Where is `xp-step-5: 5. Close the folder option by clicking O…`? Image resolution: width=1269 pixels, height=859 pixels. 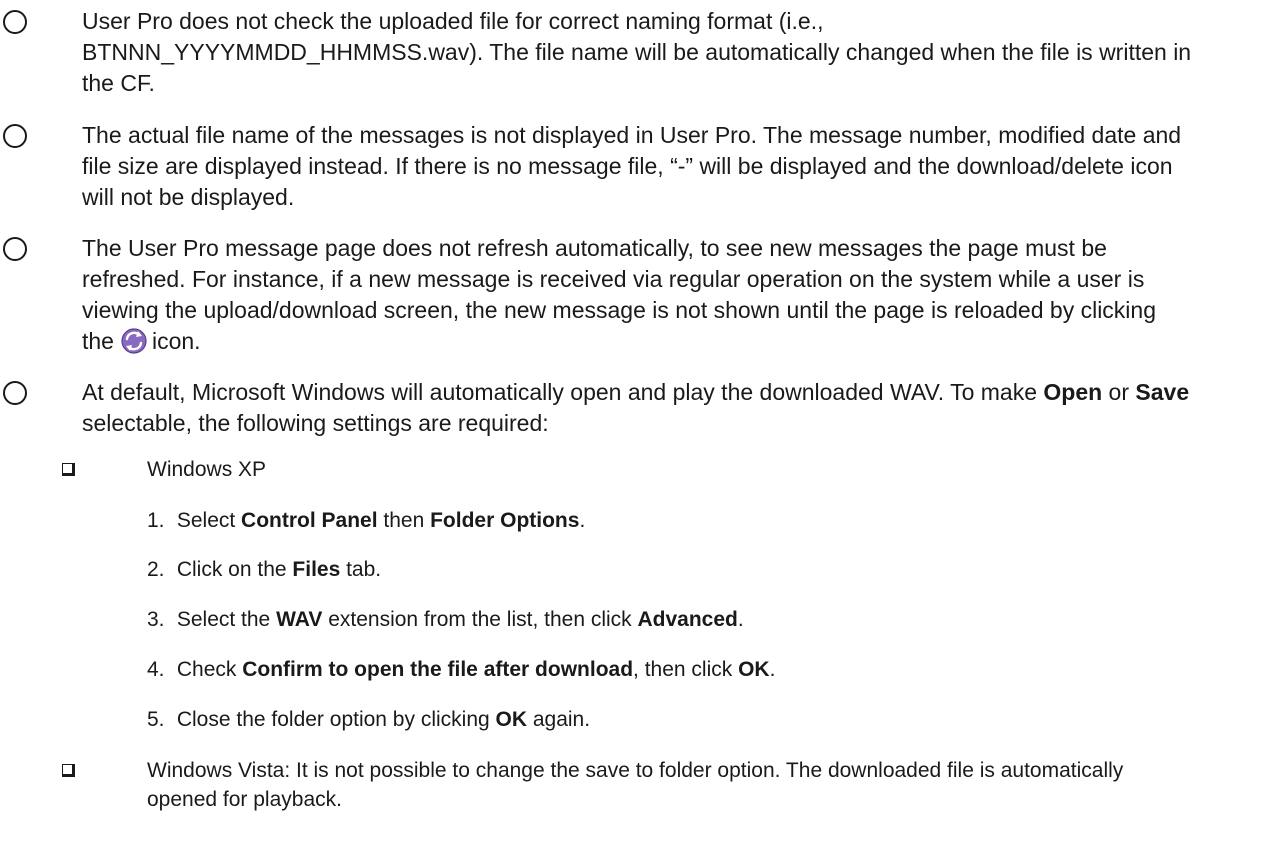
xp-step-5: 5. Close the folder option by clicking O… is located at coordinates (369, 719).